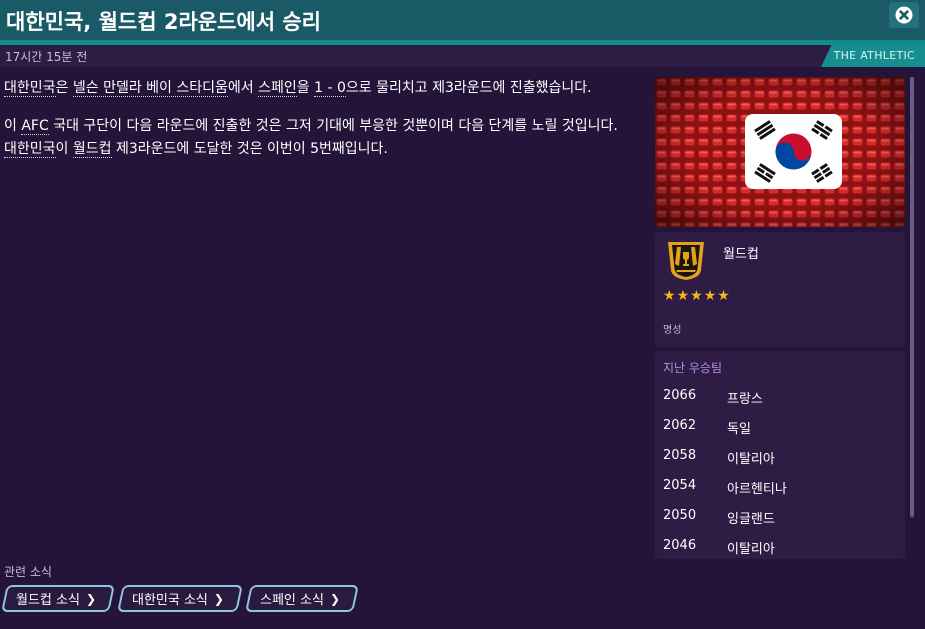 This screenshot has height=629, width=925. What do you see at coordinates (150, 88) in the screenshot?
I see `link-stadium: 넬슨 만델라 베이 스타디움` at bounding box center [150, 88].